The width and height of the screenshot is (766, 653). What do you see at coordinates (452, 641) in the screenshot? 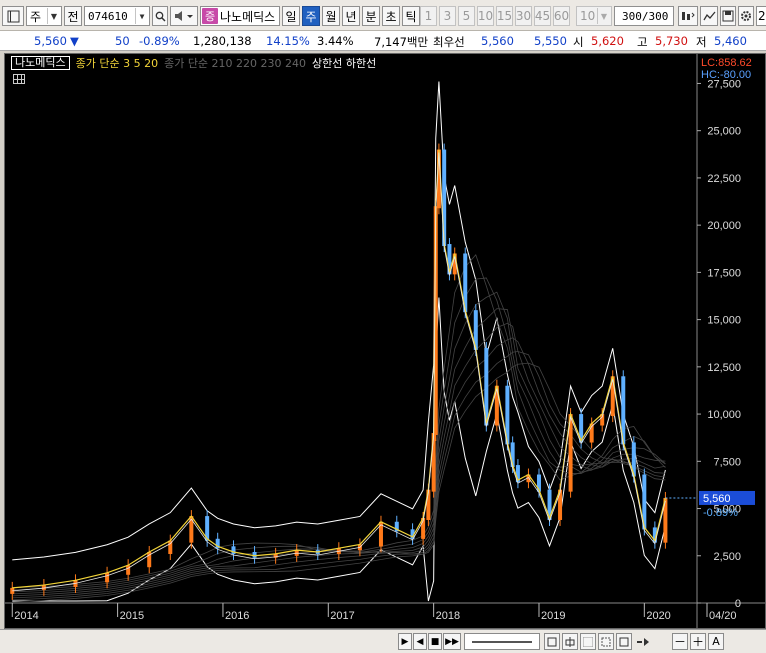
I see `fast-forward-button: ▶▶` at bounding box center [452, 641].